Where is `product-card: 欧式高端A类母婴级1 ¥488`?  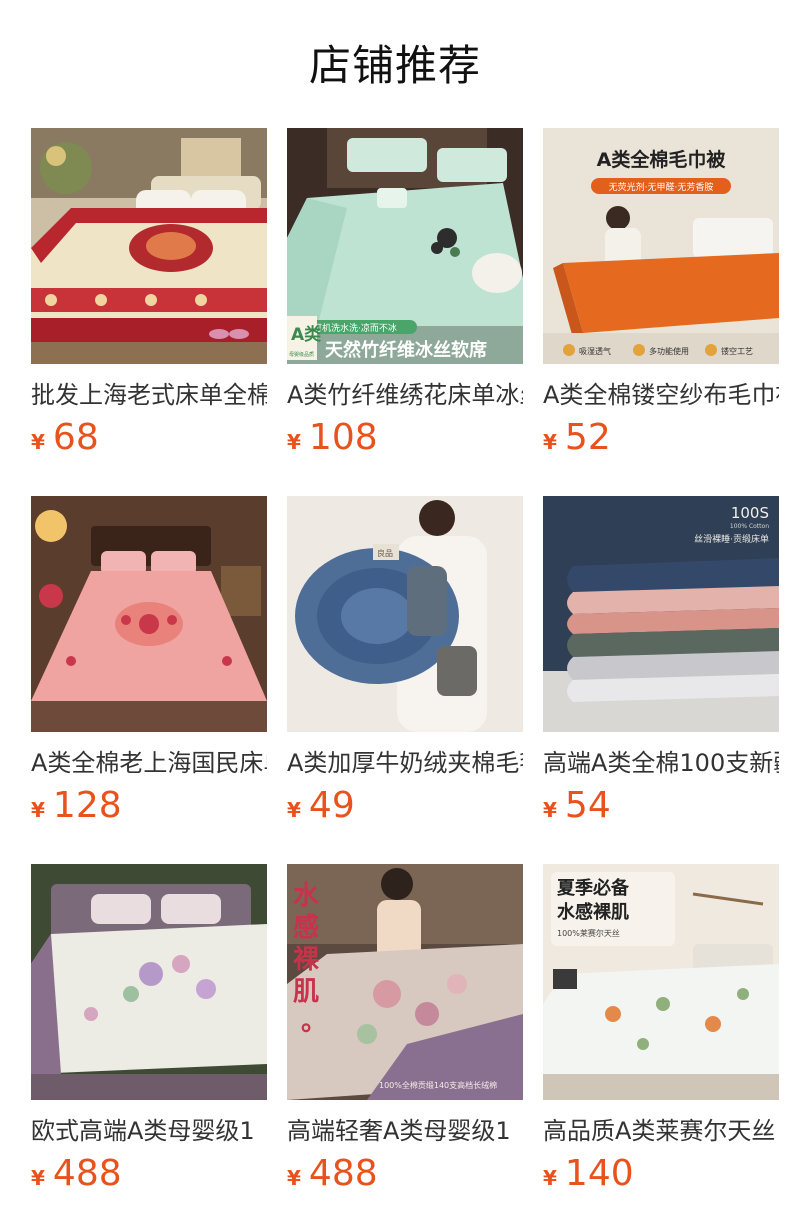
product-card: 欧式高端A类母婴级1 ¥488 is located at coordinates (149, 1034).